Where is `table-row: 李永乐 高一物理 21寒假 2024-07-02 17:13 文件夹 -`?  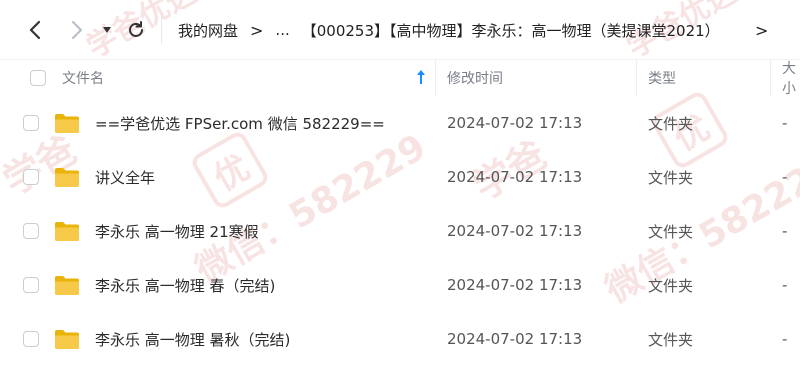 table-row: 李永乐 高一物理 21寒假 2024-07-02 17:13 文件夹 - is located at coordinates (400, 231).